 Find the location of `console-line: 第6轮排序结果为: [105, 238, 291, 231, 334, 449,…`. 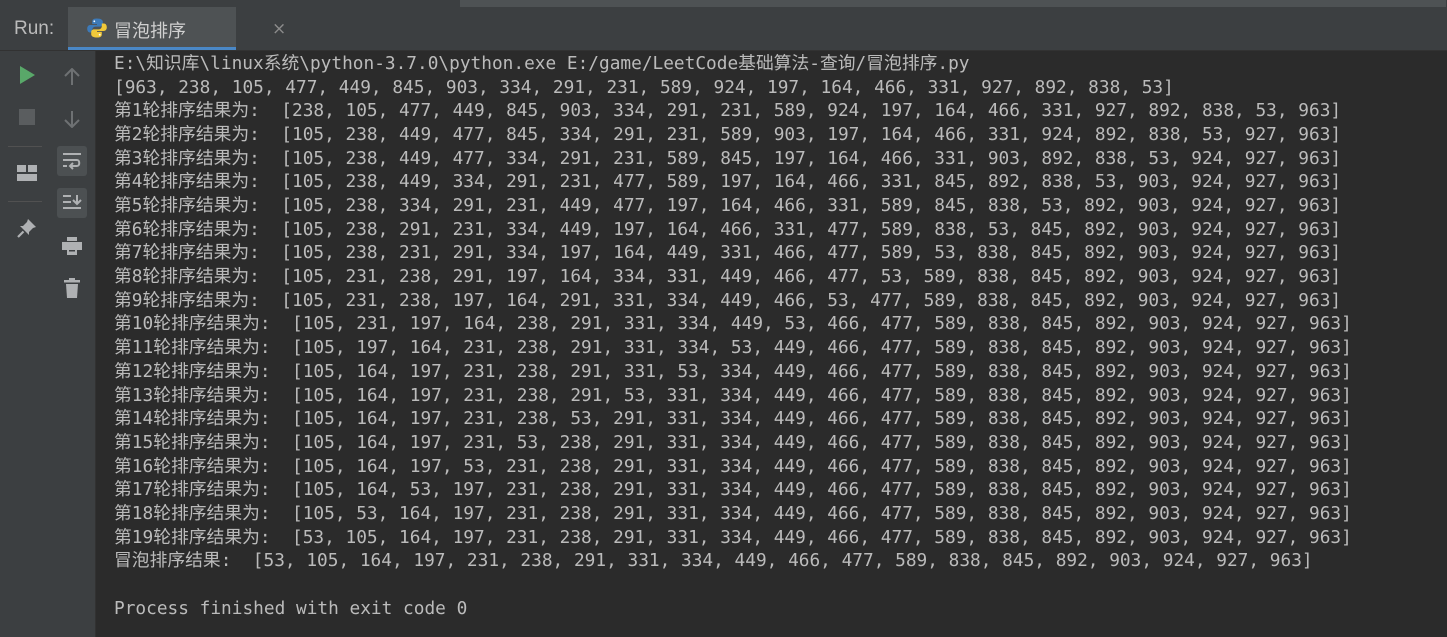

console-line: 第6轮排序结果为: [105, 238, 291, 231, 334, 449,… is located at coordinates (728, 229).